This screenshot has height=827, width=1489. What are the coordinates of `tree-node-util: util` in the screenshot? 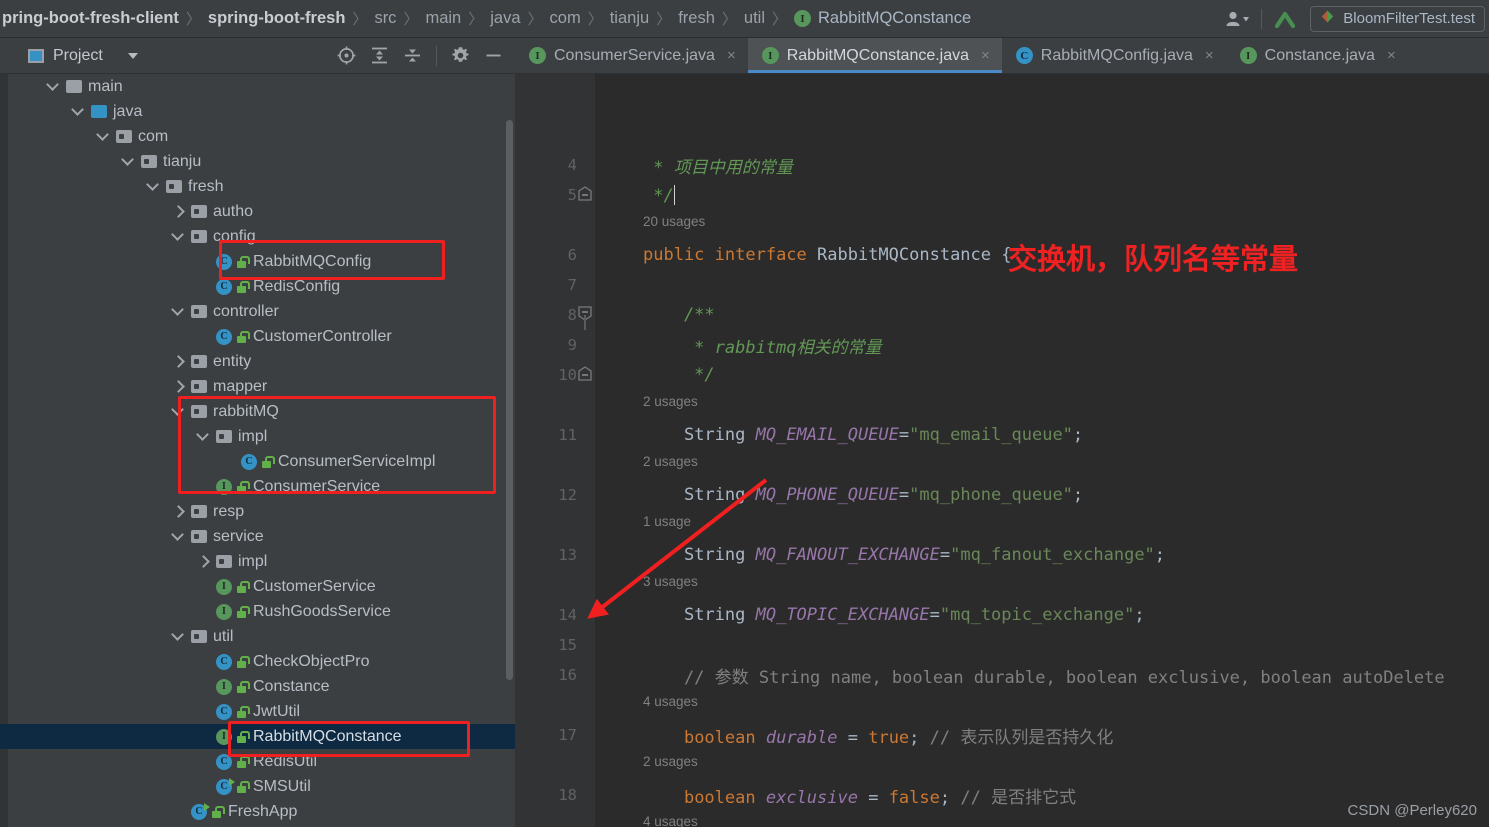 It's located at (116, 636).